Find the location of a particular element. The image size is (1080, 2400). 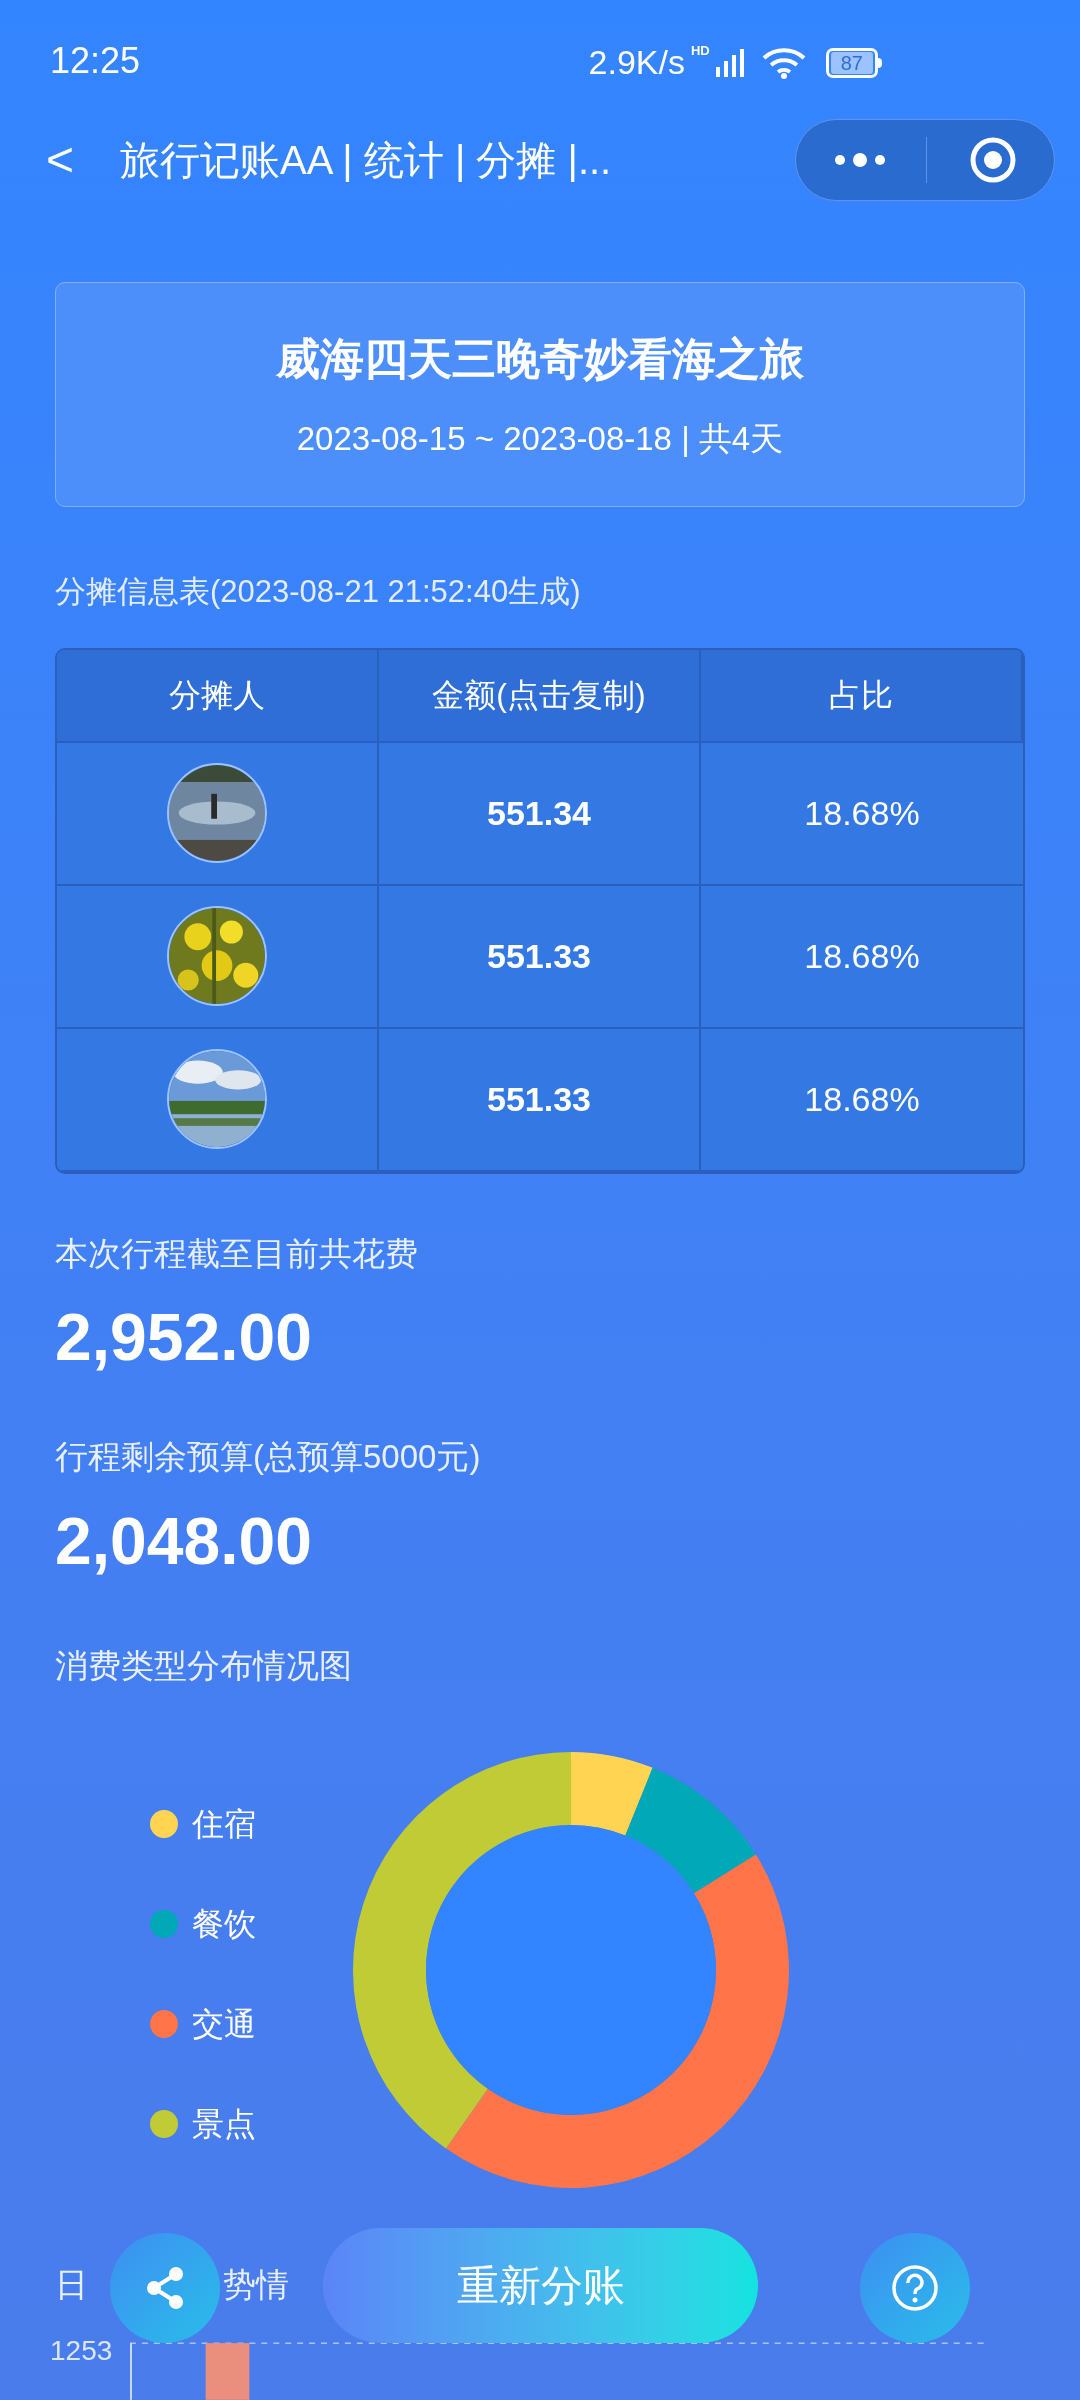

table-caption: 分摊信息表(2023-08-21 21:52:40生成) is located at coordinates (318, 592).